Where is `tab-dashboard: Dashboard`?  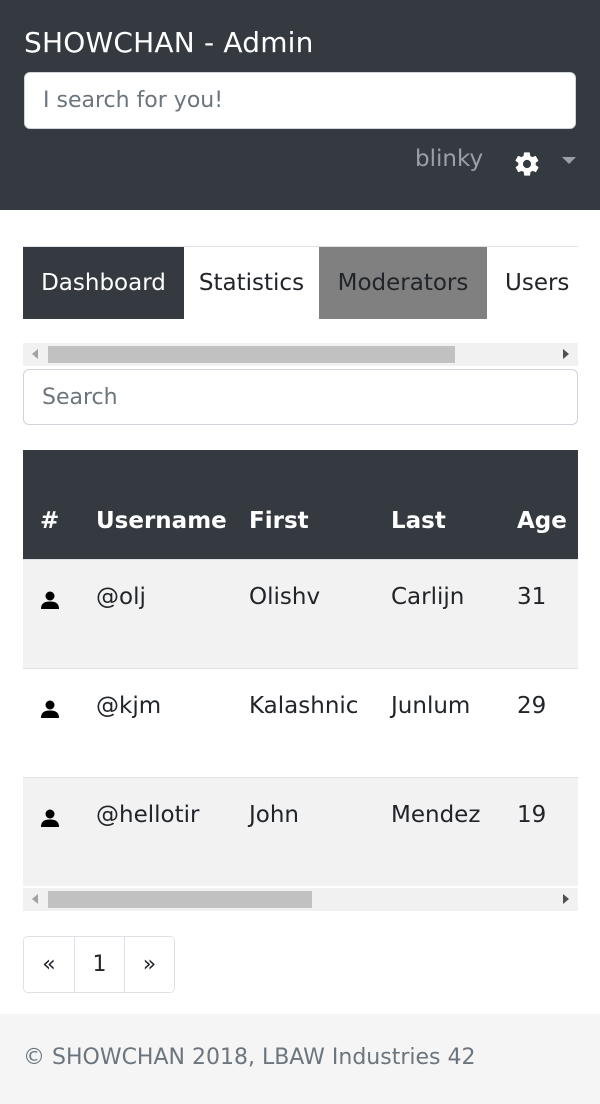 tab-dashboard: Dashboard is located at coordinates (103, 283).